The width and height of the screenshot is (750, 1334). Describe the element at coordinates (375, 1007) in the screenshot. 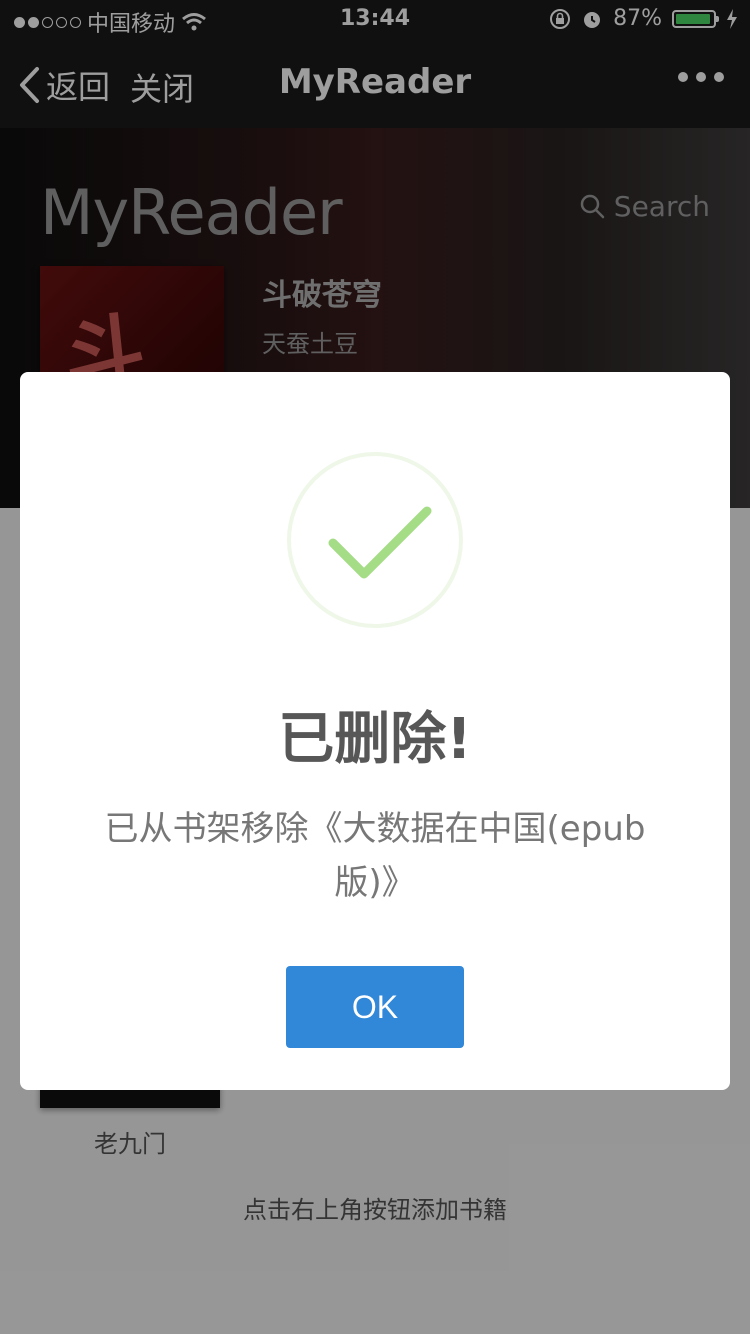

I see `ok-button: OK` at that location.